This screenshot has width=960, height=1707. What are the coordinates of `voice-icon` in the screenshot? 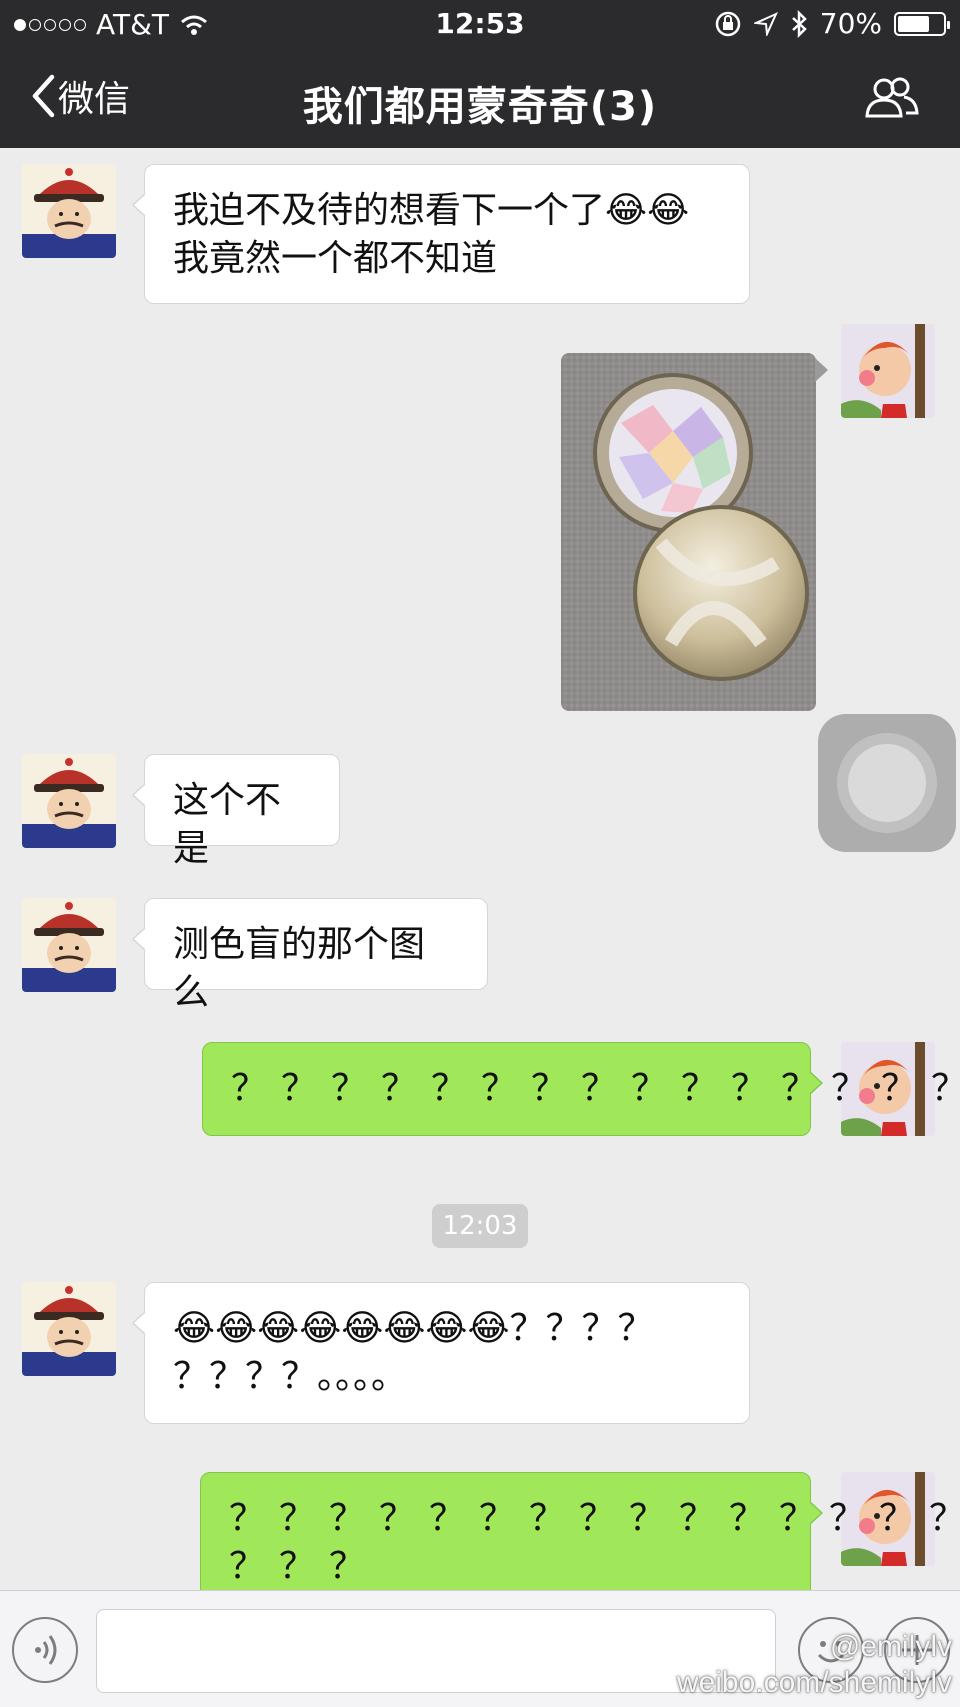 It's located at (46, 1650).